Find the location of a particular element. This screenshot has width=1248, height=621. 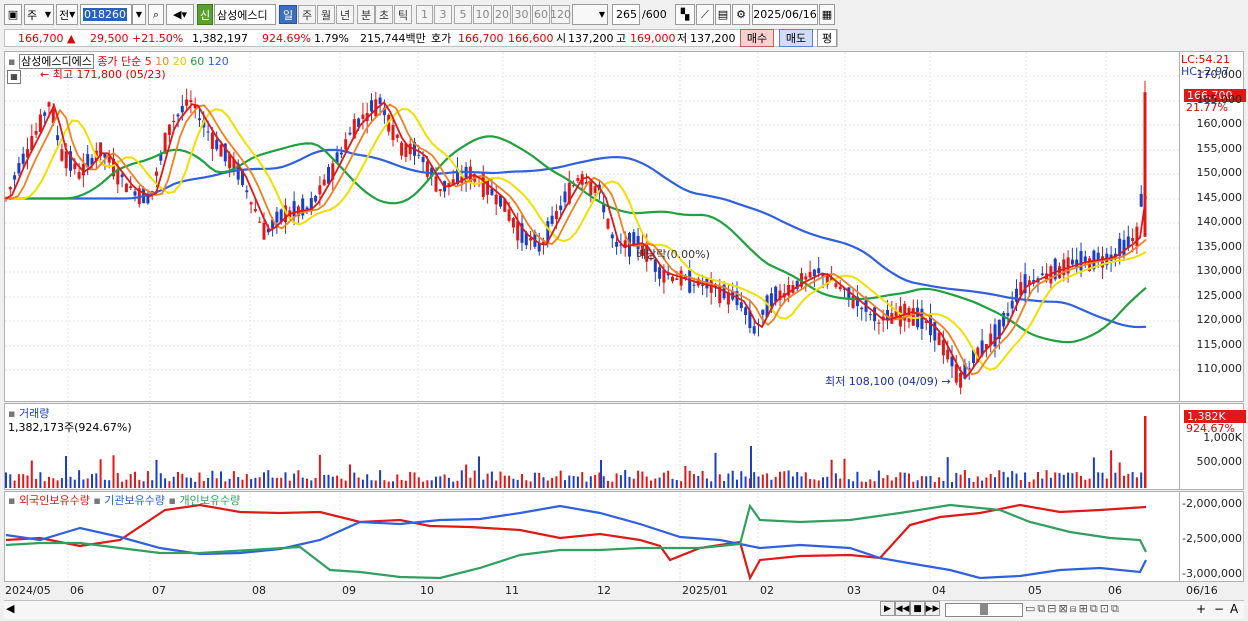

x-axis-label: 09 is located at coordinates (349, 590).